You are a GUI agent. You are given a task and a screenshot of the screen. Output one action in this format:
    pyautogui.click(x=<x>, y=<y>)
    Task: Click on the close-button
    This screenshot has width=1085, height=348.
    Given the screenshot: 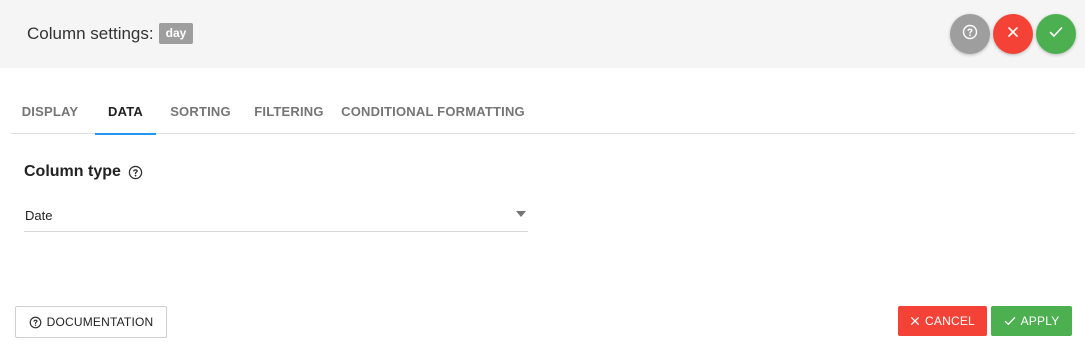 What is the action you would take?
    pyautogui.click(x=1013, y=34)
    